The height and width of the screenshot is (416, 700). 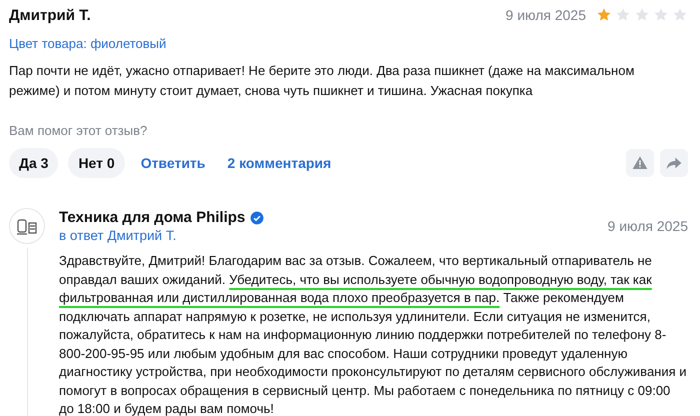 What do you see at coordinates (333, 235) in the screenshot?
I see `reply-to-link: в ответ Дмитрий Т.` at bounding box center [333, 235].